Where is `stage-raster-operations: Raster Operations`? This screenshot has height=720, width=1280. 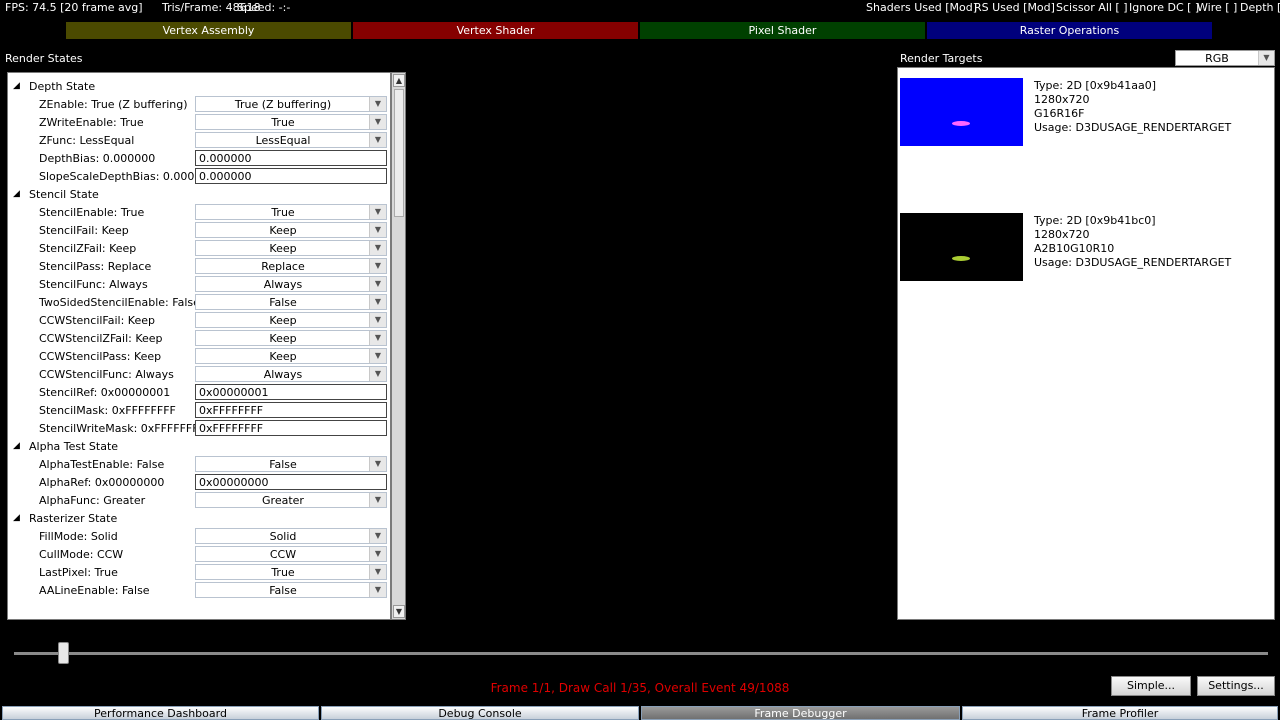
stage-raster-operations: Raster Operations is located at coordinates (1069, 30).